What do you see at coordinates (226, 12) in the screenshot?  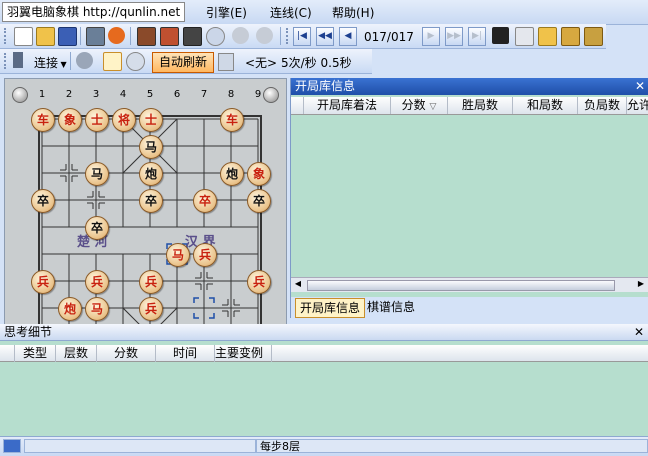 I see `menu-engine: 引擎(E)` at bounding box center [226, 12].